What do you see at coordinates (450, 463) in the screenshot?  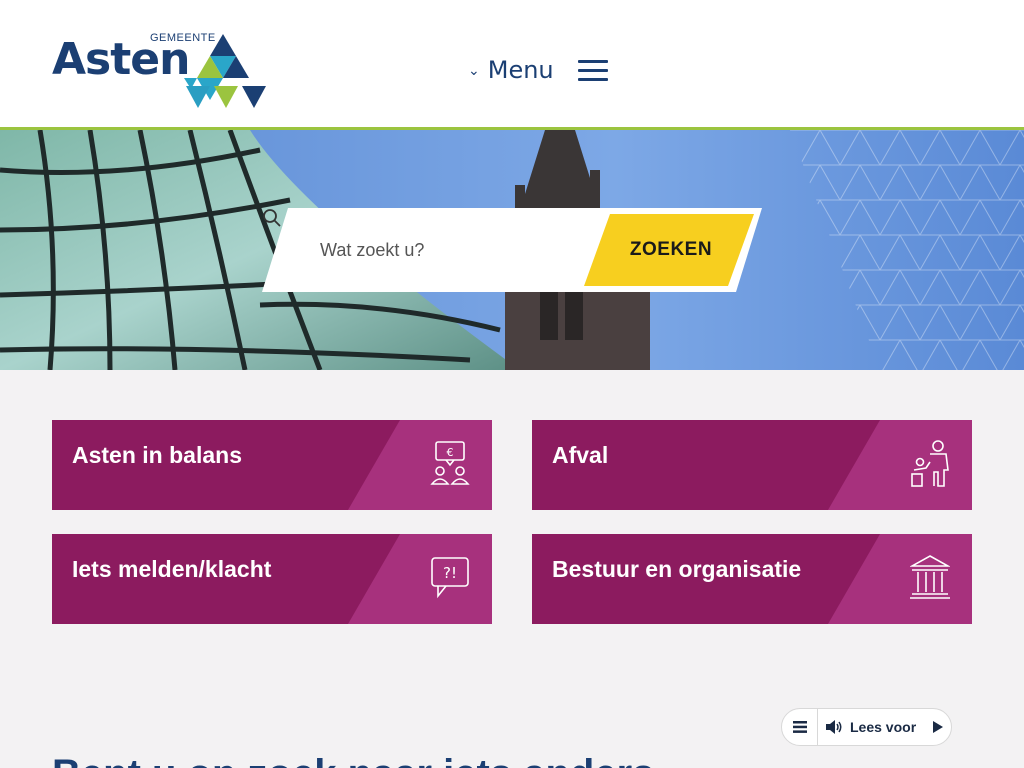 I see `people-euro-icon: €` at bounding box center [450, 463].